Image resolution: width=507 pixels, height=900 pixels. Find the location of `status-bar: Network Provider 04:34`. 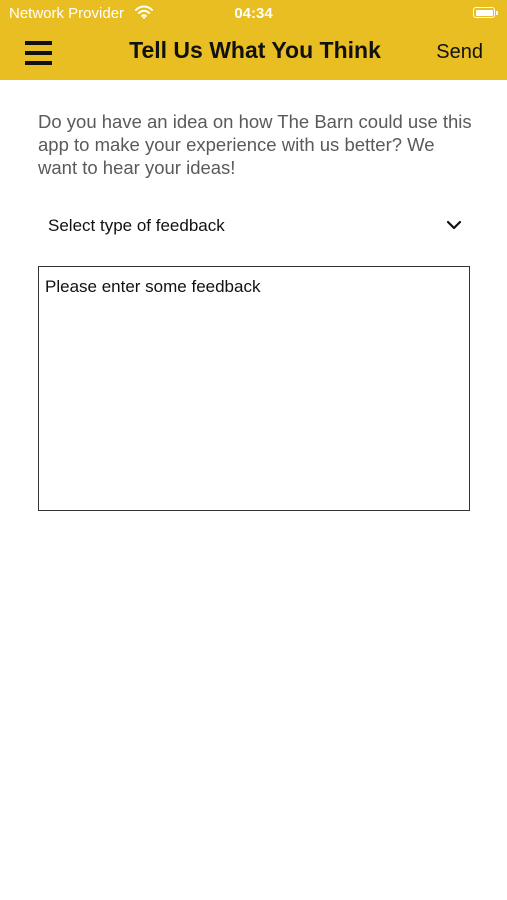

status-bar: Network Provider 04:34 is located at coordinates (253, 14).